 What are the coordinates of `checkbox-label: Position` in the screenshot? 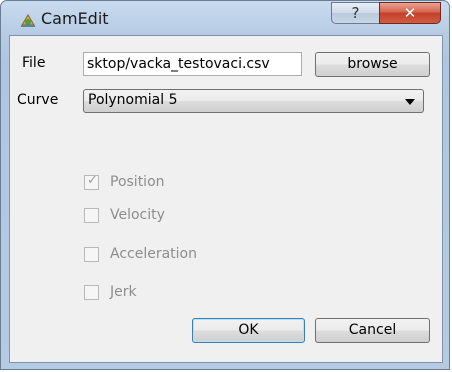 It's located at (137, 182).